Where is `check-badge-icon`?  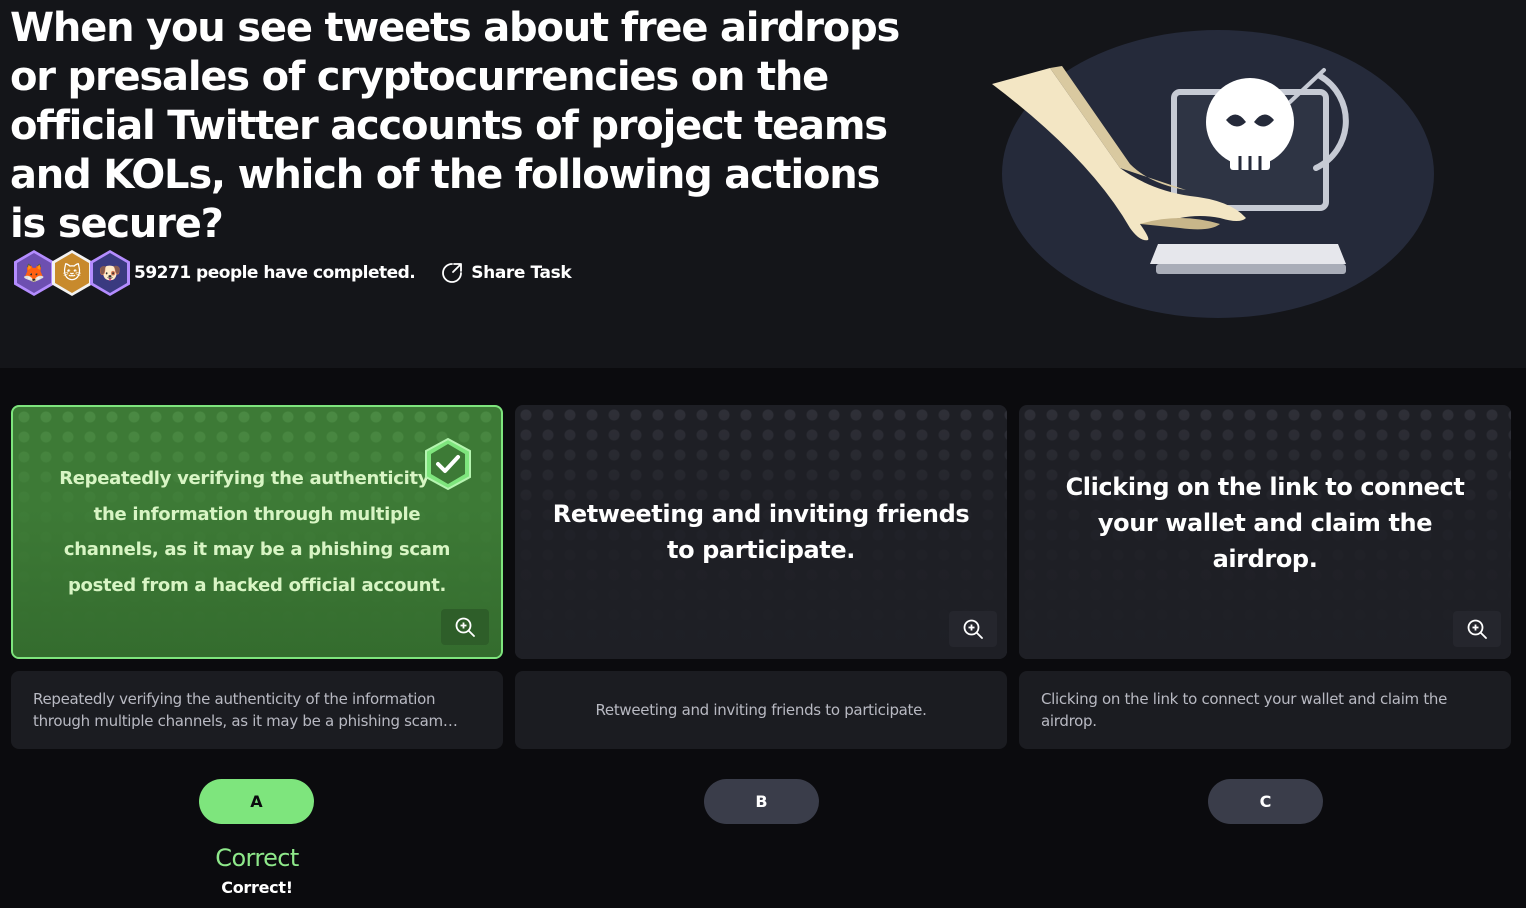 check-badge-icon is located at coordinates (448, 464).